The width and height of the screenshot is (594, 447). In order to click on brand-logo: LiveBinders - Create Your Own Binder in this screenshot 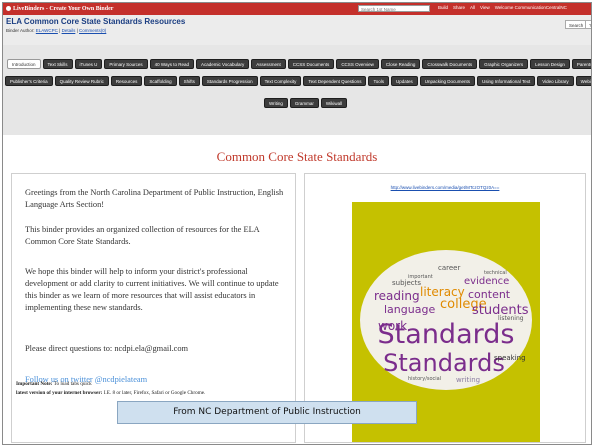, I will do `click(59, 9)`.